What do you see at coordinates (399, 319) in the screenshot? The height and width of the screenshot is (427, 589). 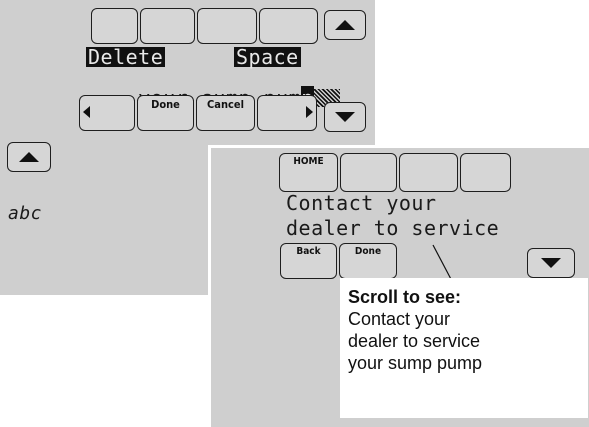 I see `callout-line-1: Contact your` at bounding box center [399, 319].